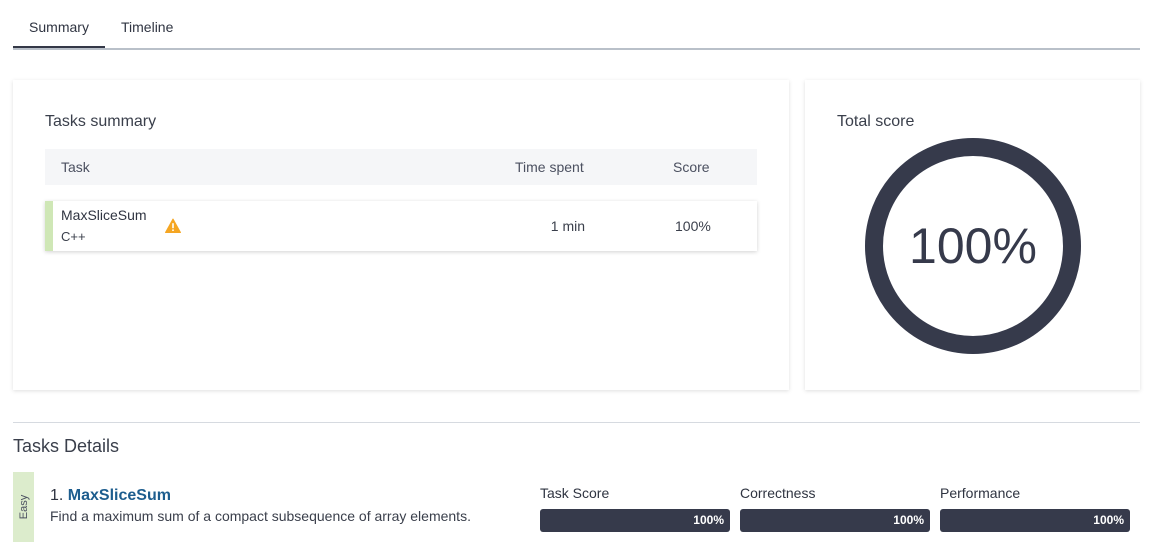 This screenshot has width=1164, height=550. What do you see at coordinates (778, 493) in the screenshot?
I see `metric-label: Correctness` at bounding box center [778, 493].